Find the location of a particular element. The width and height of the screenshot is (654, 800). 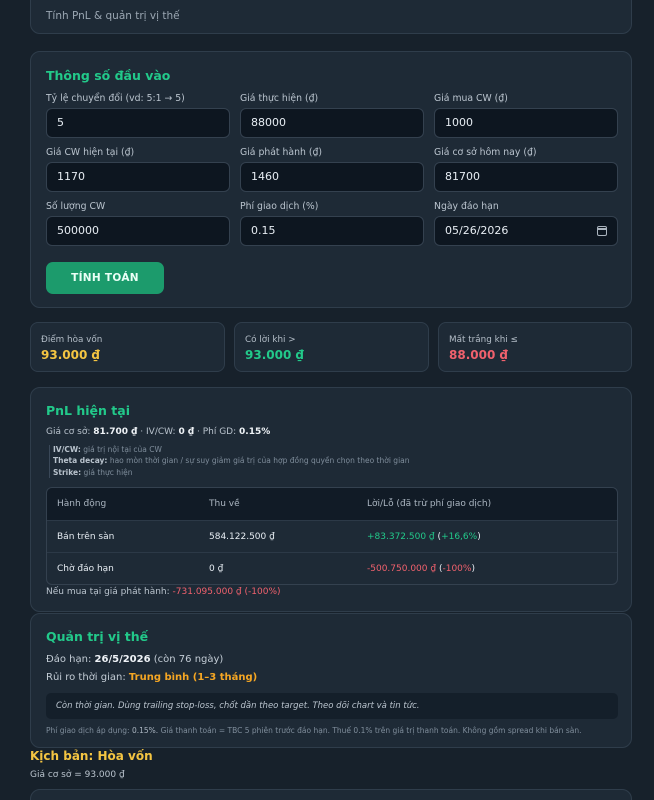

time-risk-label: Rủi ro thời gian: is located at coordinates (86, 677).